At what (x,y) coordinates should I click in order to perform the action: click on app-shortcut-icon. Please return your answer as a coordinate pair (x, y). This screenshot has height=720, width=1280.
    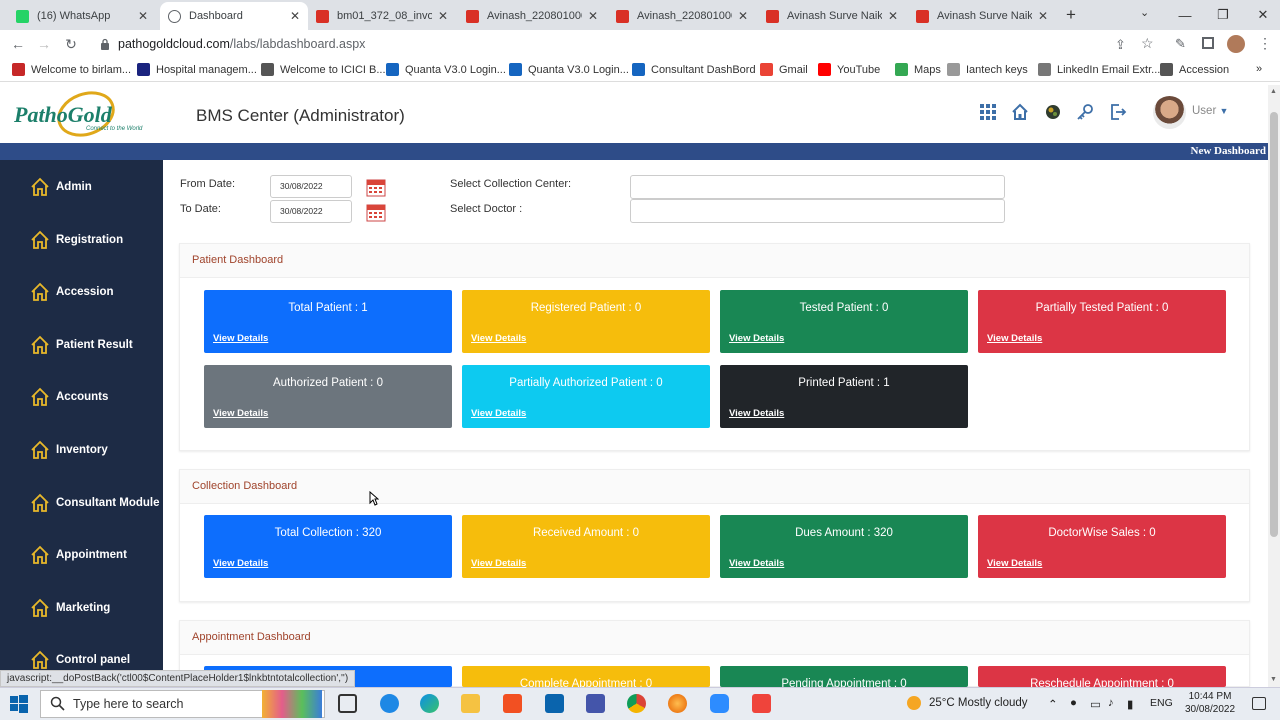
    Looking at the image, I should click on (595, 703).